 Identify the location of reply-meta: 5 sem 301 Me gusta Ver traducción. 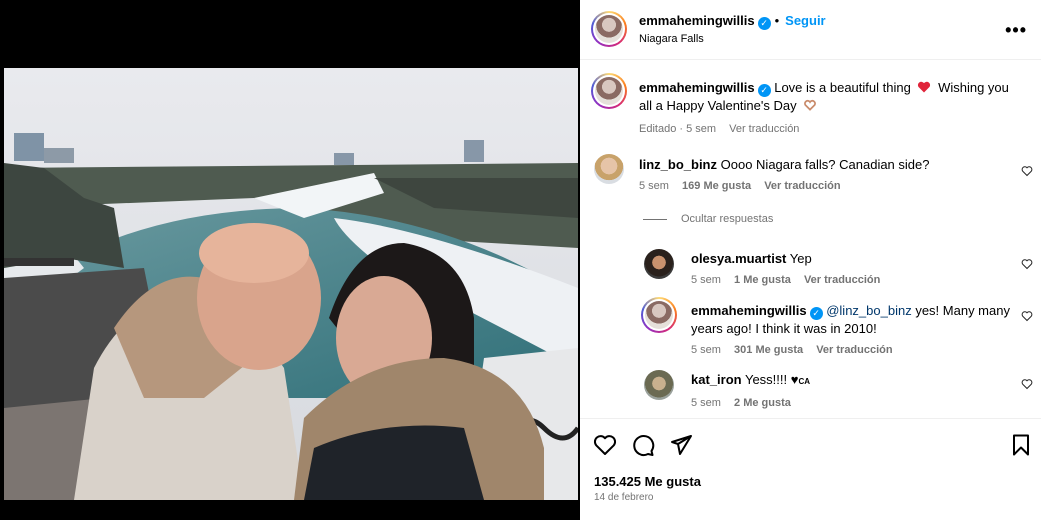
(851, 350).